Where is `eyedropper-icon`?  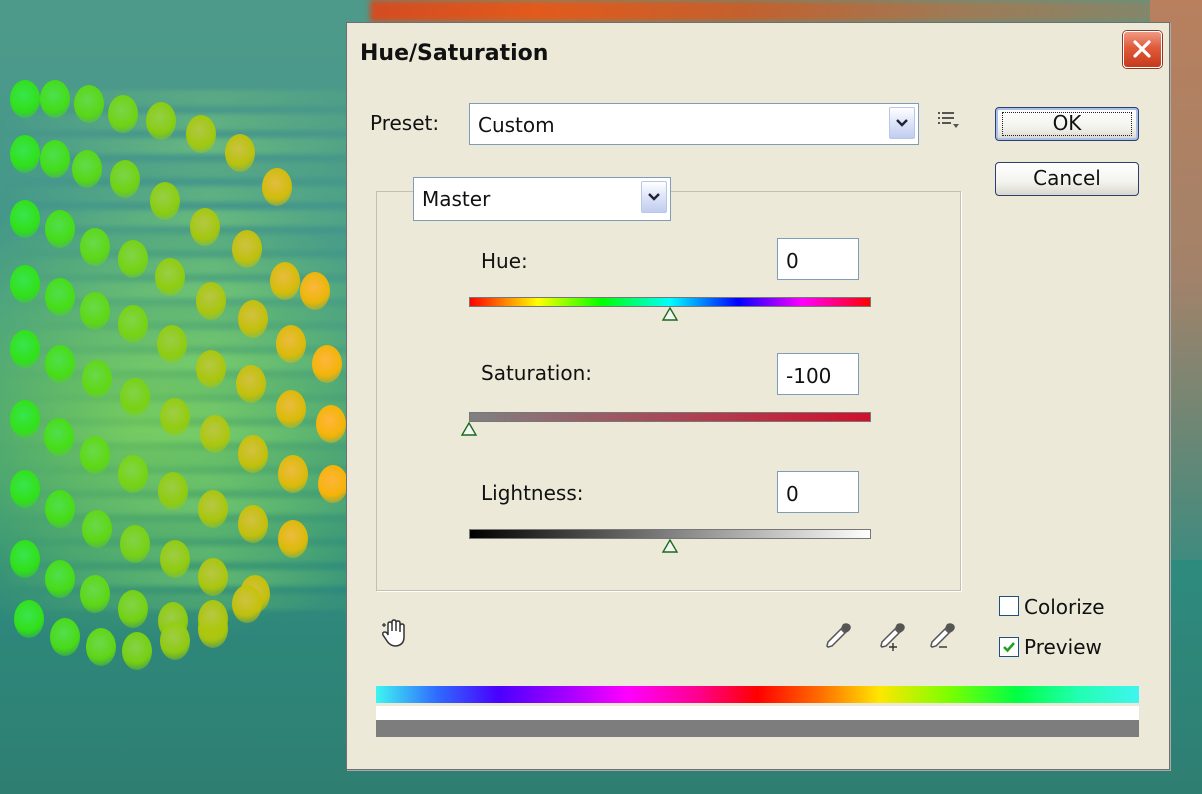
eyedropper-icon is located at coordinates (838, 638).